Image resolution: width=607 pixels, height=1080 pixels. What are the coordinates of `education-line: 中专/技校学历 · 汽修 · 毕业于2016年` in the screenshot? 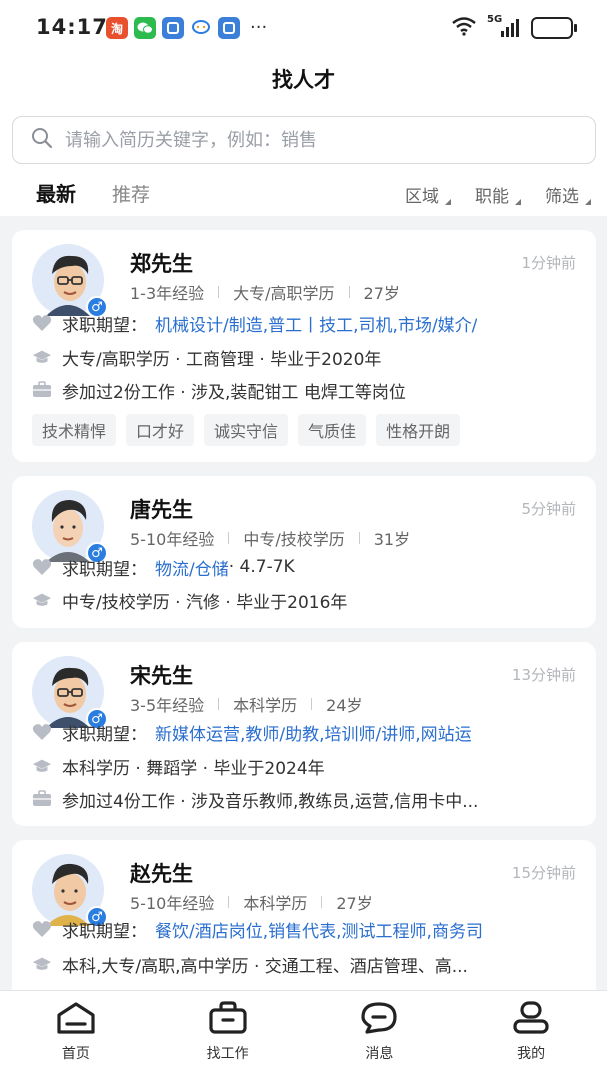 It's located at (205, 602).